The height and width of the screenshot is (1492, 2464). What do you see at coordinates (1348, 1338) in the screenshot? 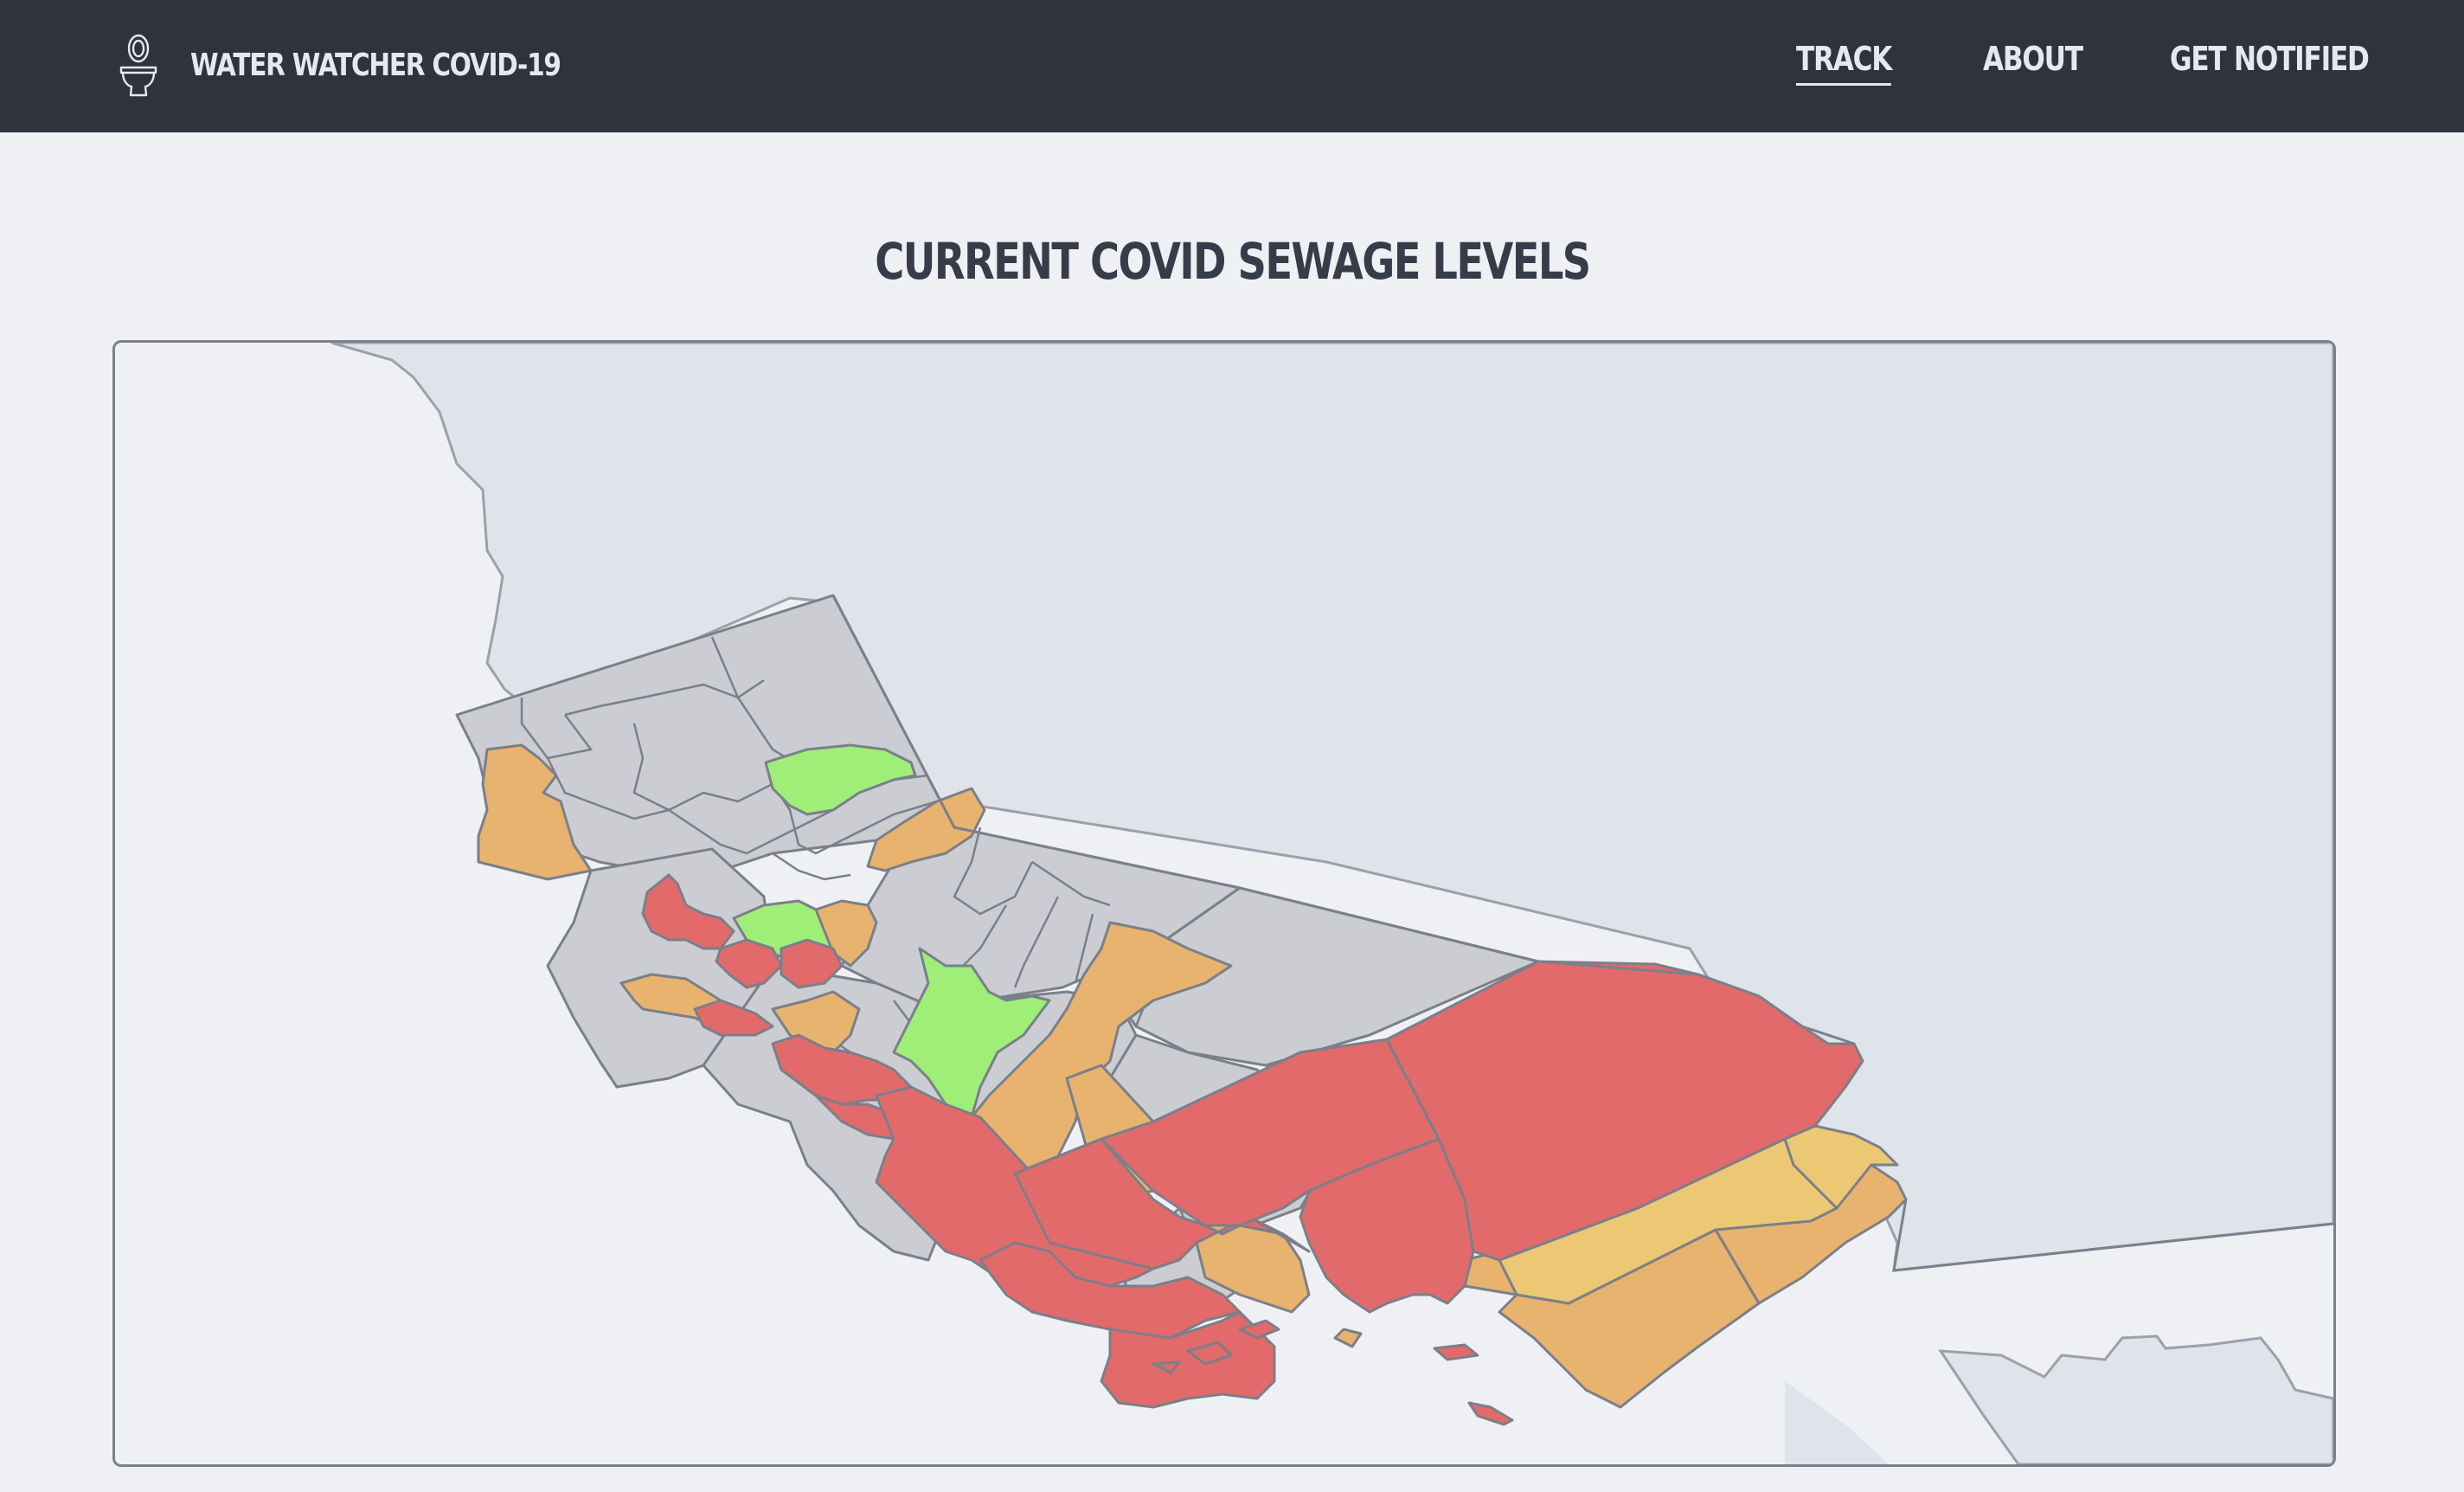
I see `county-elevated` at bounding box center [1348, 1338].